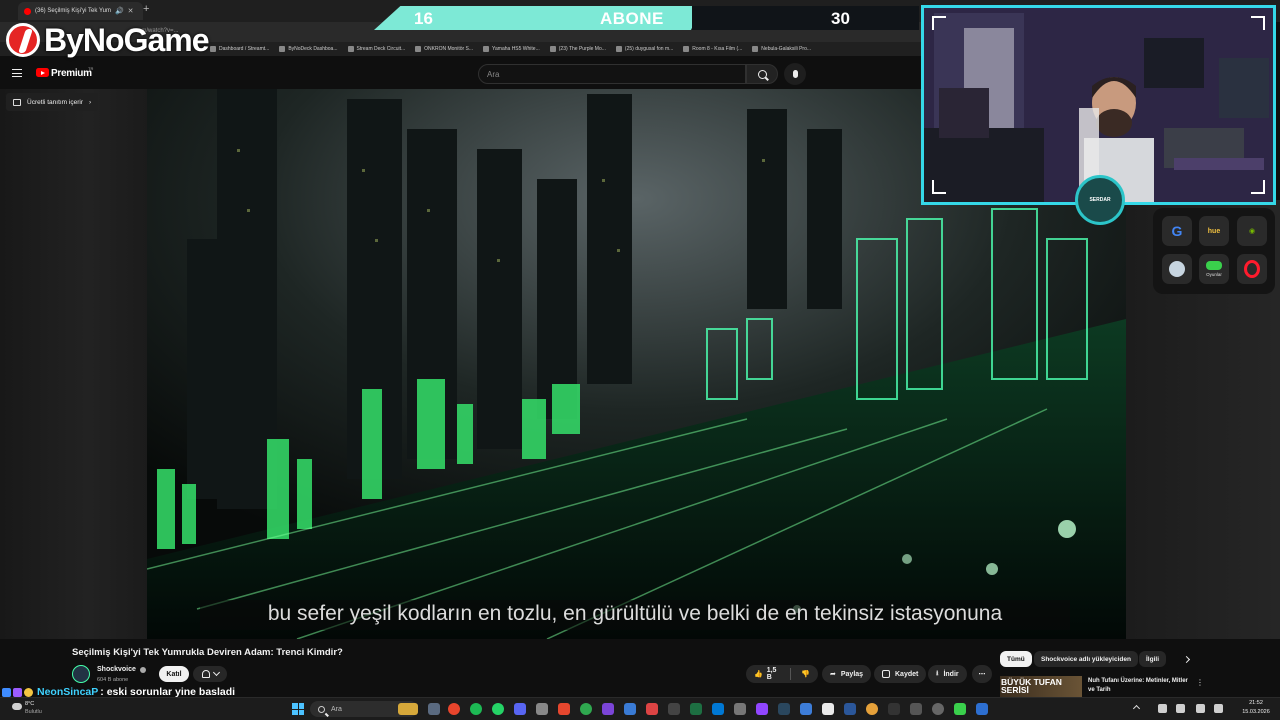 The height and width of the screenshot is (720, 1280). I want to click on volume-icon, so click(1218, 708).